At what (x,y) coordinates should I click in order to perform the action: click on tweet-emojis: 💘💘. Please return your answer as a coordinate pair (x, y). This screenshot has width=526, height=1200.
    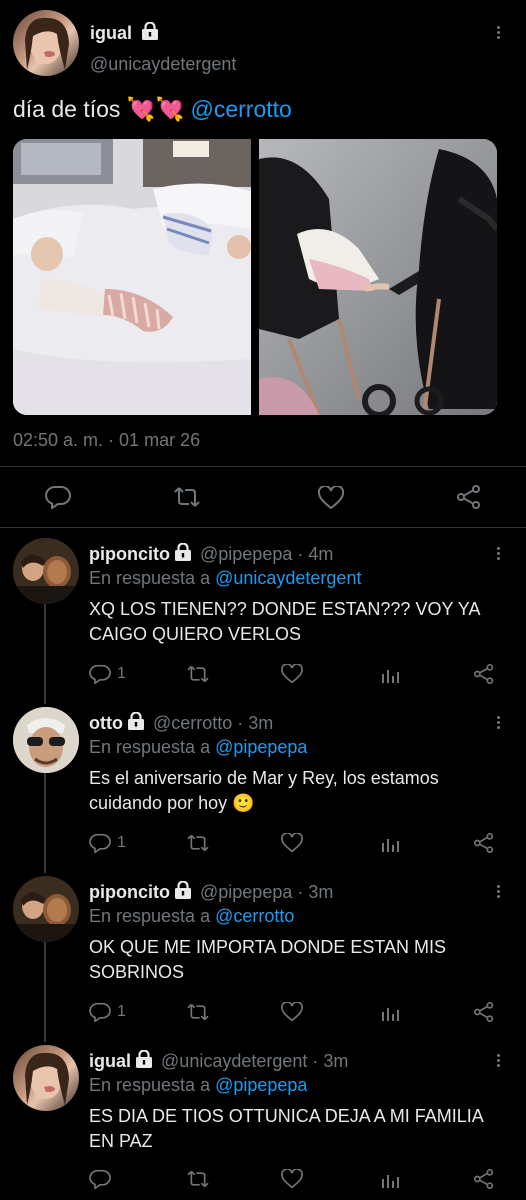
    Looking at the image, I should click on (155, 109).